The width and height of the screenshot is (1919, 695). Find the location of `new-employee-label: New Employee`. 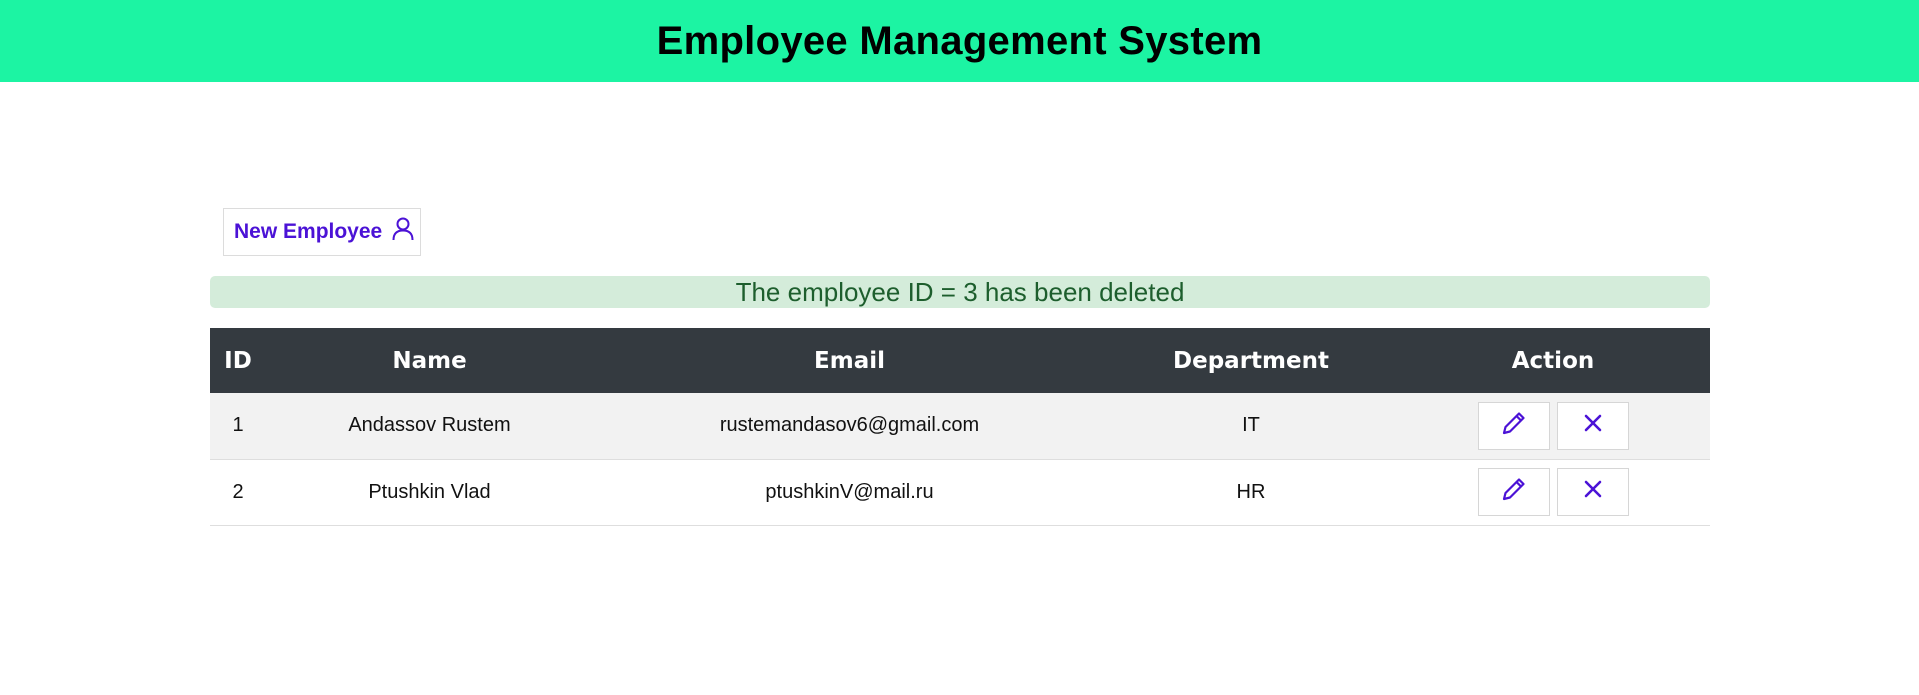

new-employee-label: New Employee is located at coordinates (308, 231).